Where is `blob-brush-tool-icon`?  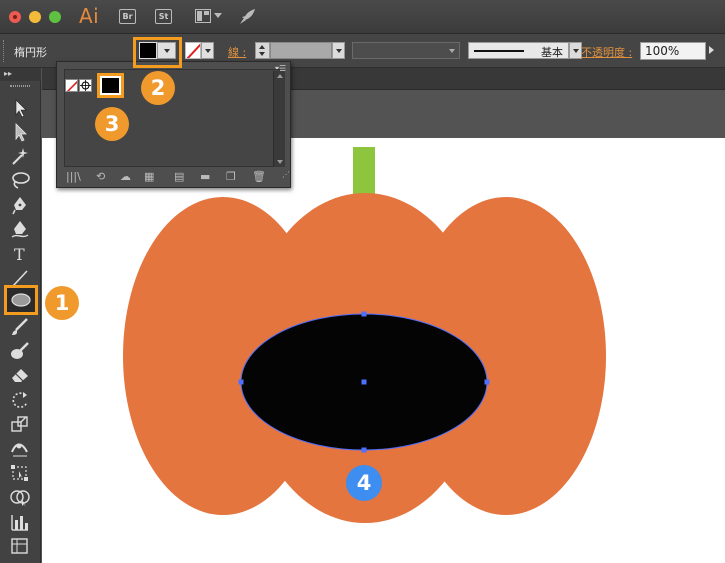
blob-brush-tool-icon is located at coordinates (20, 351).